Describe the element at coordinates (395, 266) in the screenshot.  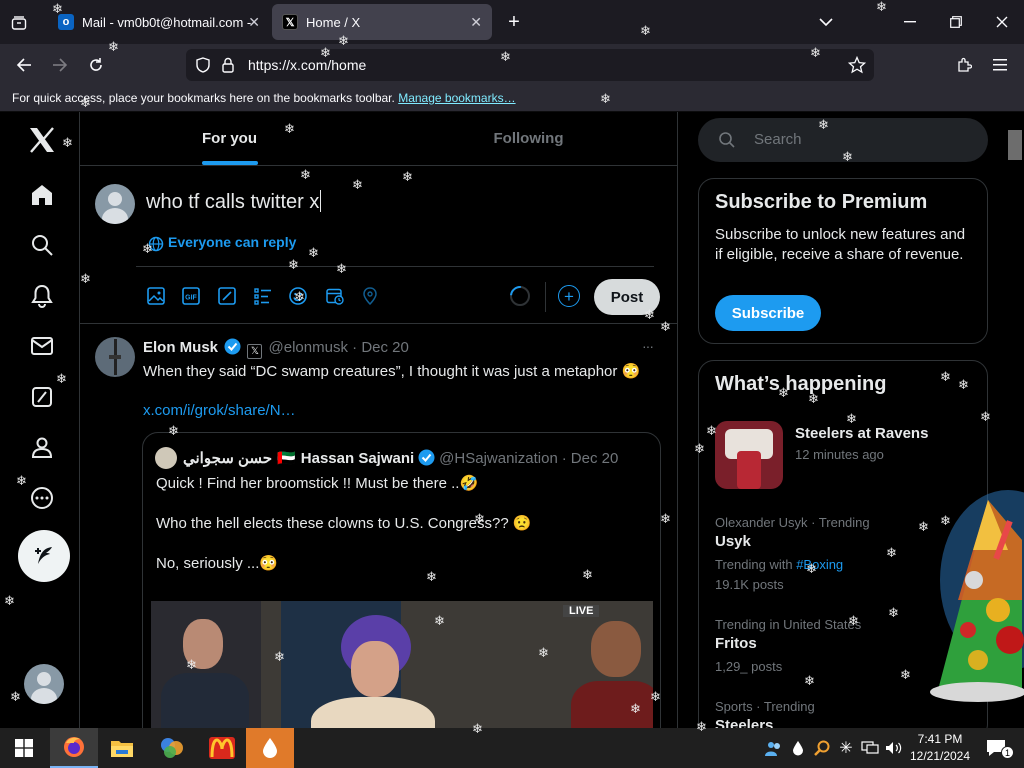
I see `composer-divider` at that location.